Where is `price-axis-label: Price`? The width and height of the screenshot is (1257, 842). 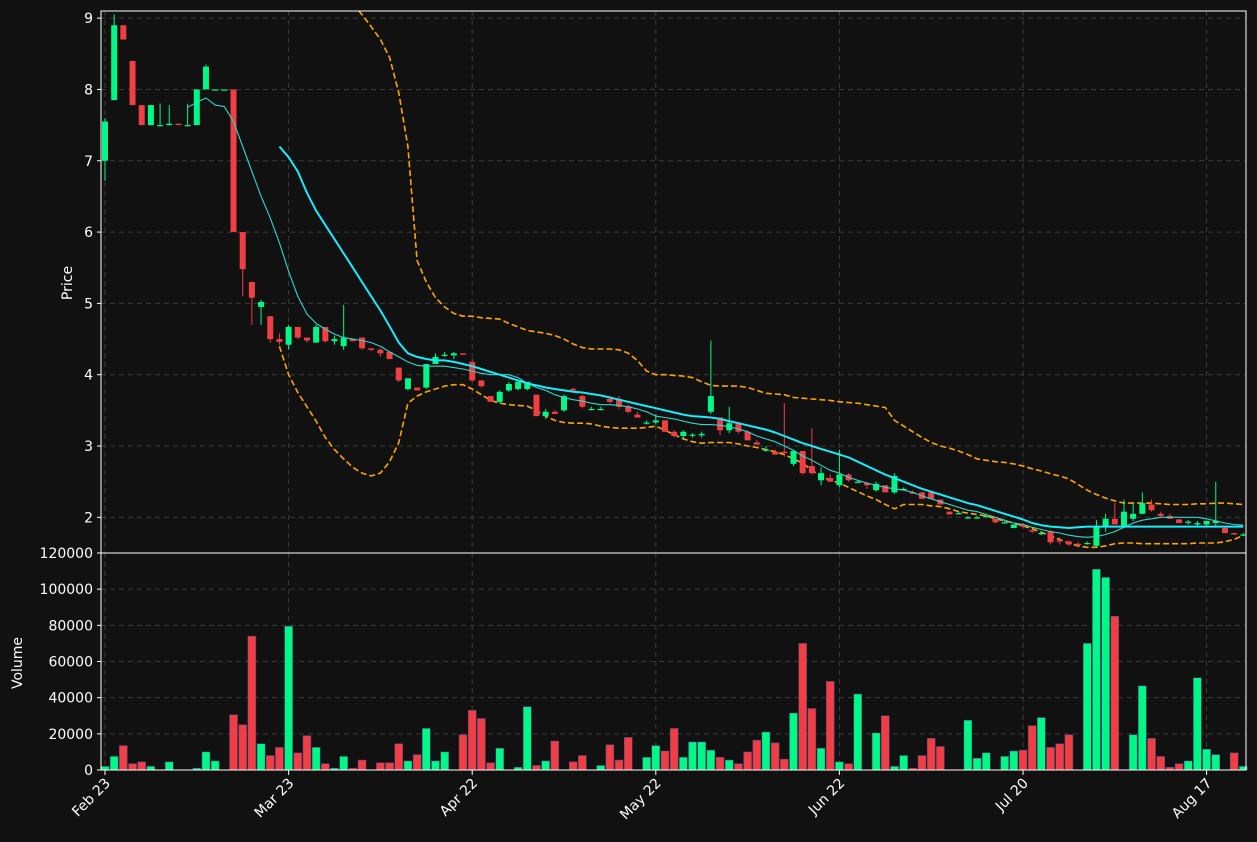
price-axis-label: Price is located at coordinates (68, 283).